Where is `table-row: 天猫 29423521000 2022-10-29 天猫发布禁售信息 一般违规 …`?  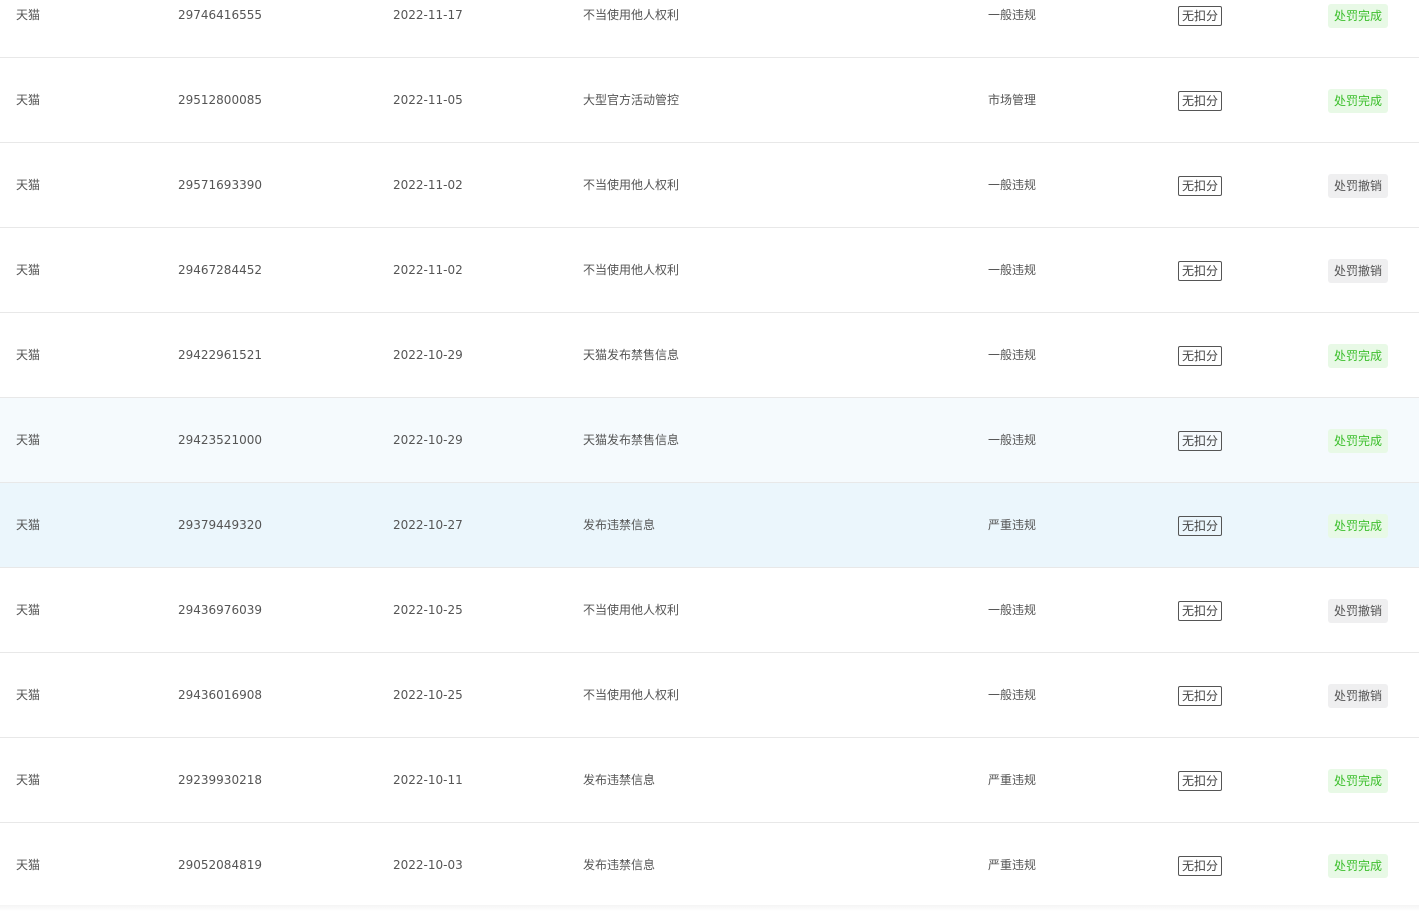
table-row: 天猫 29423521000 2022-10-29 天猫发布禁售信息 一般违规 … is located at coordinates (709, 440).